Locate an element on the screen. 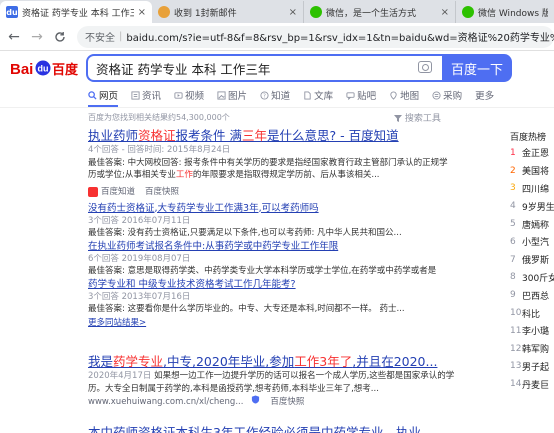  search-tools-button: 搜索工具 is located at coordinates (417, 117).